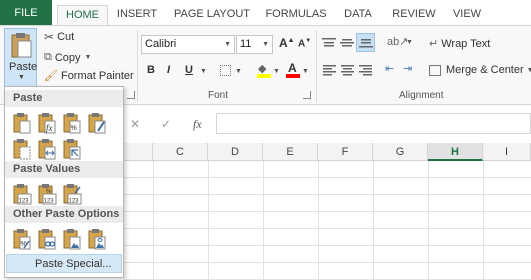 Image resolution: width=531 pixels, height=280 pixels. I want to click on copy-label: Copy, so click(67, 57).